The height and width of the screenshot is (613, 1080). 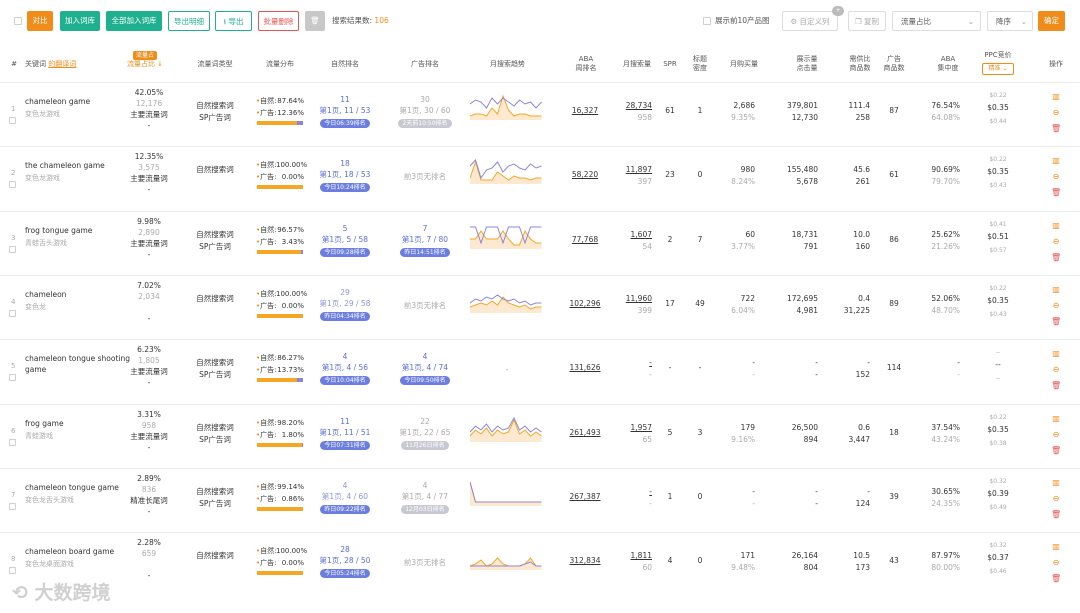 I want to click on monthly-search: 1,811, so click(x=632, y=556).